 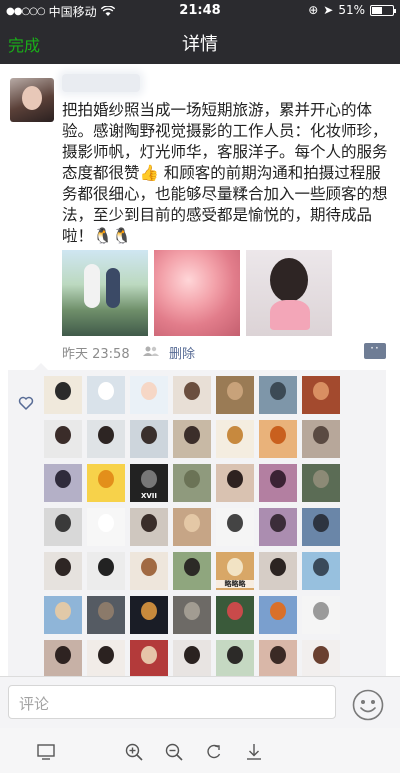 I want to click on liker-avatar-caption: XVII, so click(x=149, y=496).